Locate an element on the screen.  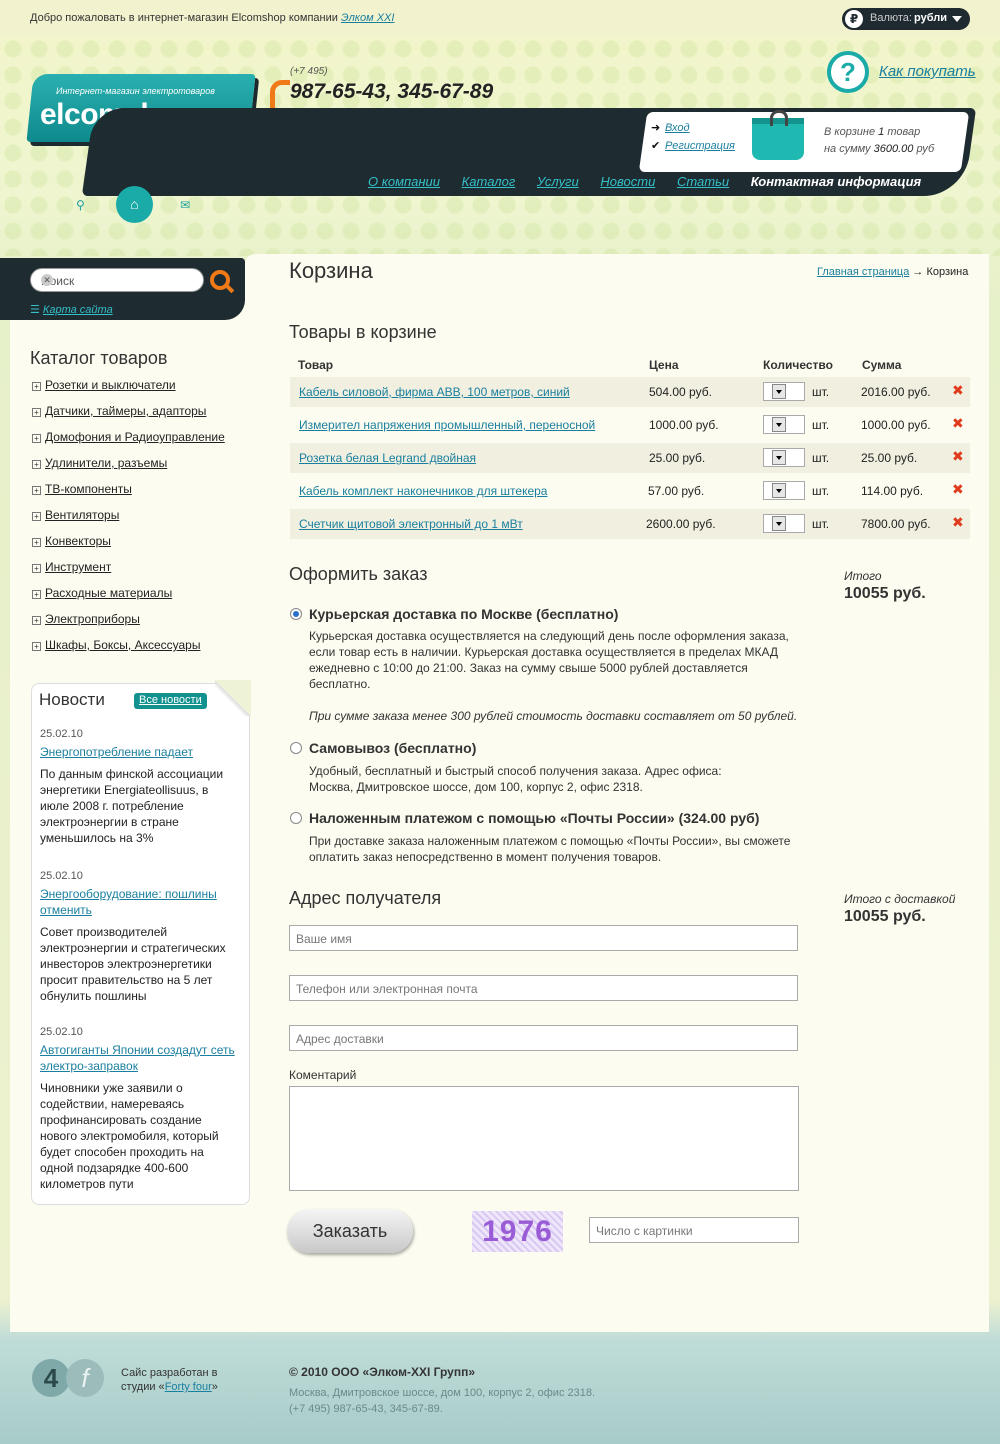
menu-item-company: О компании is located at coordinates (404, 181).